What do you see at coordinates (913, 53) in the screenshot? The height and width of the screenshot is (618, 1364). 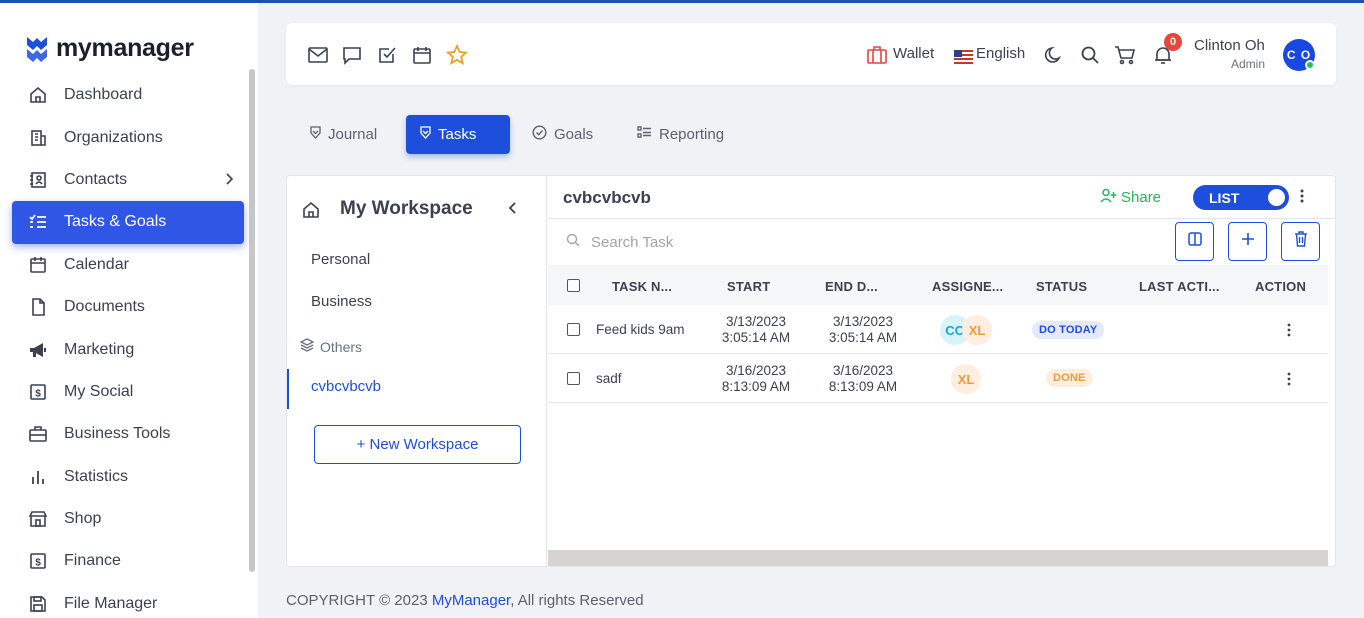 I see `wallet-link: Wallet` at bounding box center [913, 53].